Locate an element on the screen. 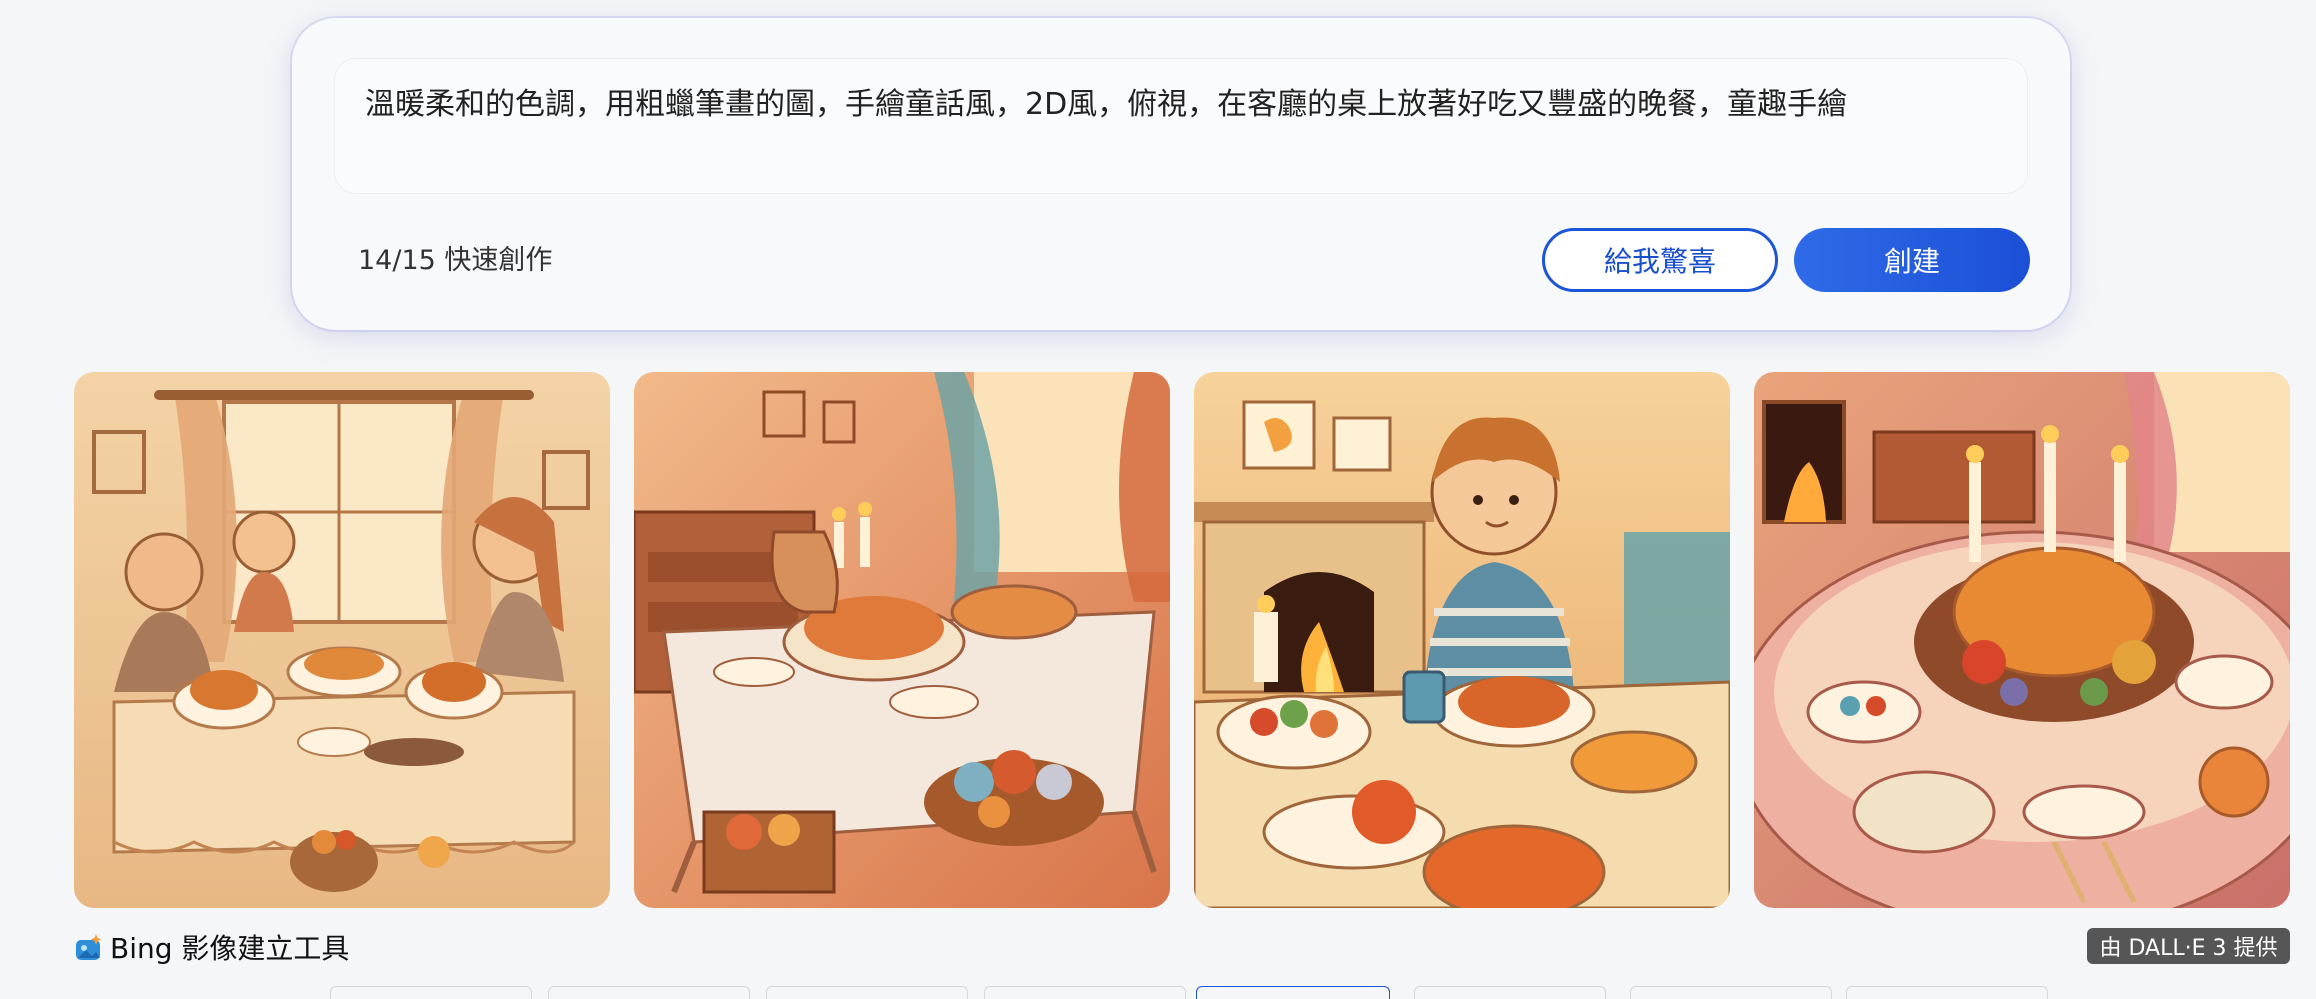 Image resolution: width=2316 pixels, height=999 pixels. image-boy-dinner is located at coordinates (1462, 640).